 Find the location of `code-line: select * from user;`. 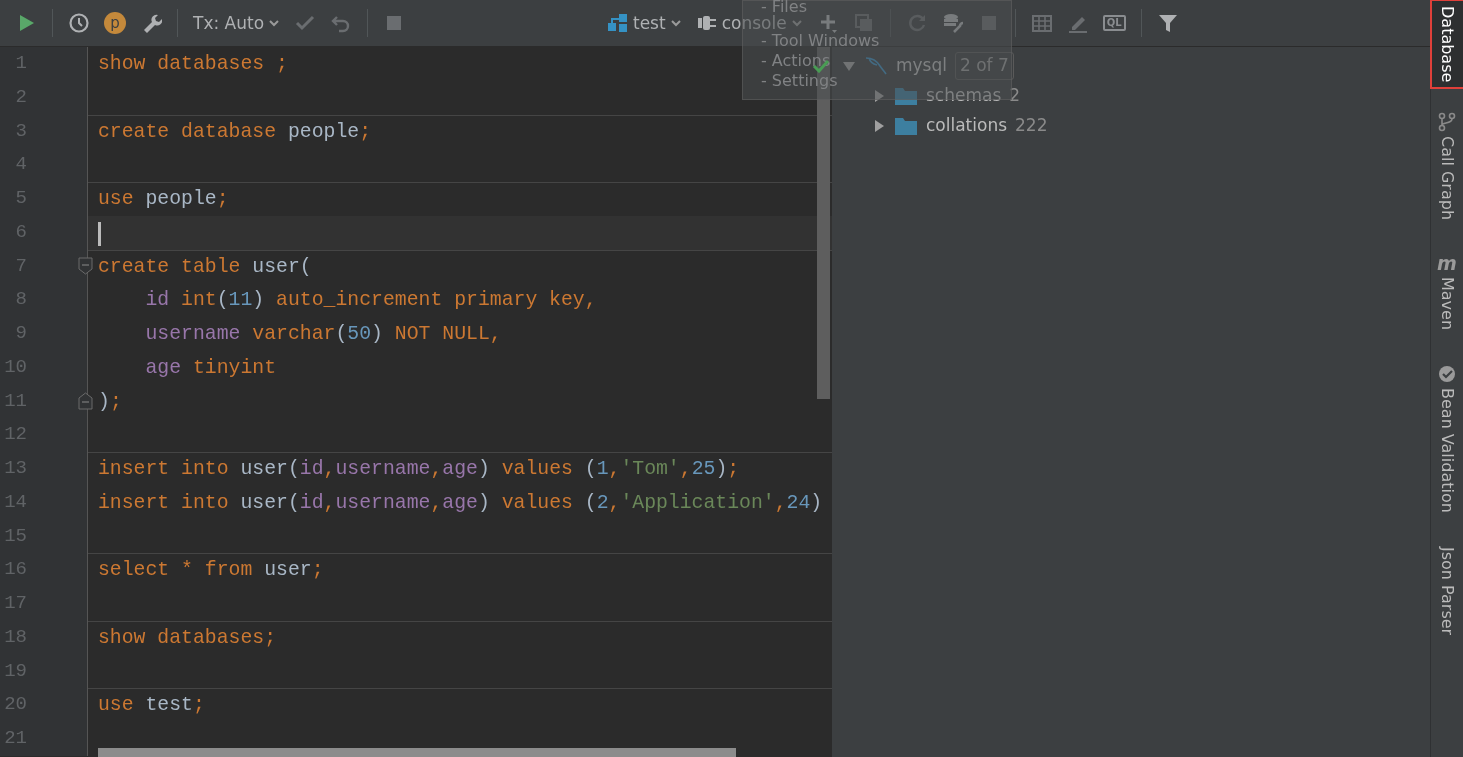

code-line: select * from user; is located at coordinates (211, 570).